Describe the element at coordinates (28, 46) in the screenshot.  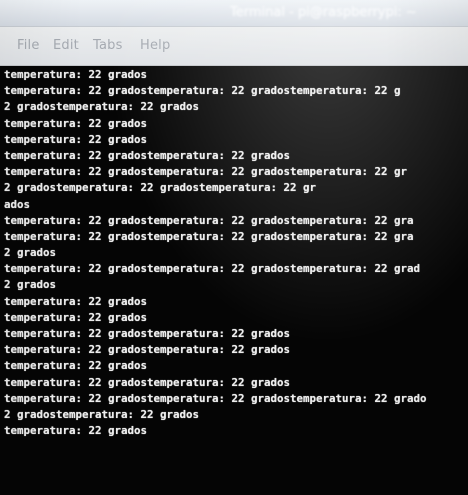
I see `menu-file: File` at that location.